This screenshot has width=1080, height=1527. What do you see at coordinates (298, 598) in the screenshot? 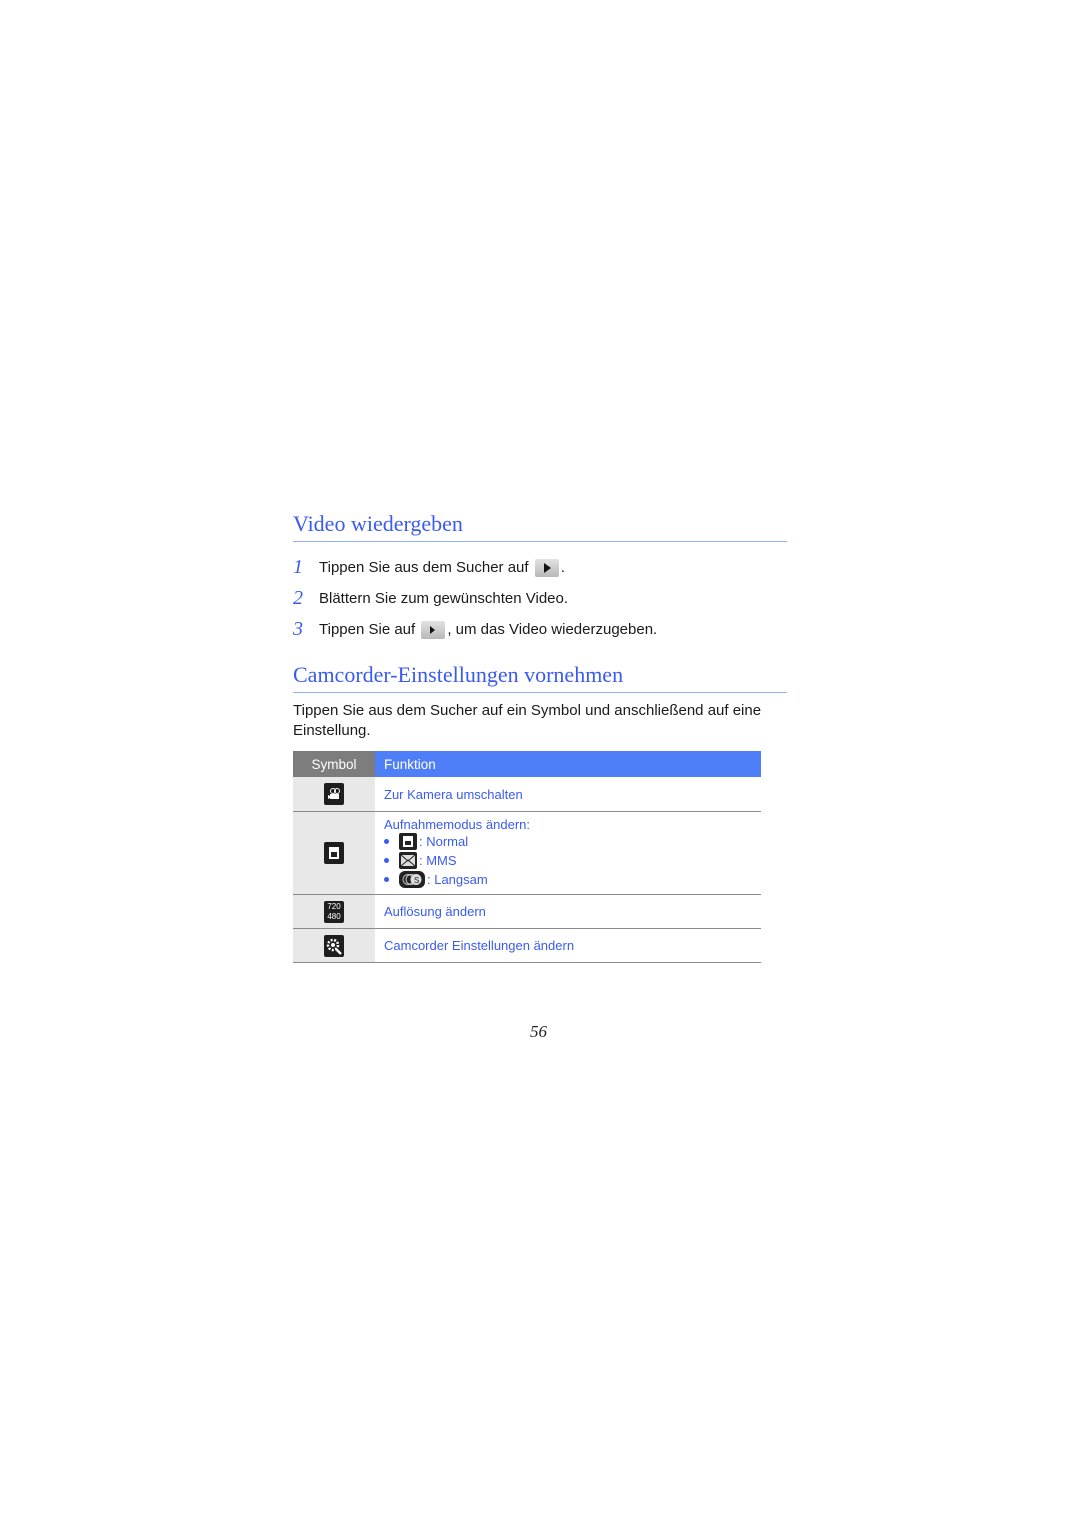
I see `step-number: 2` at bounding box center [298, 598].